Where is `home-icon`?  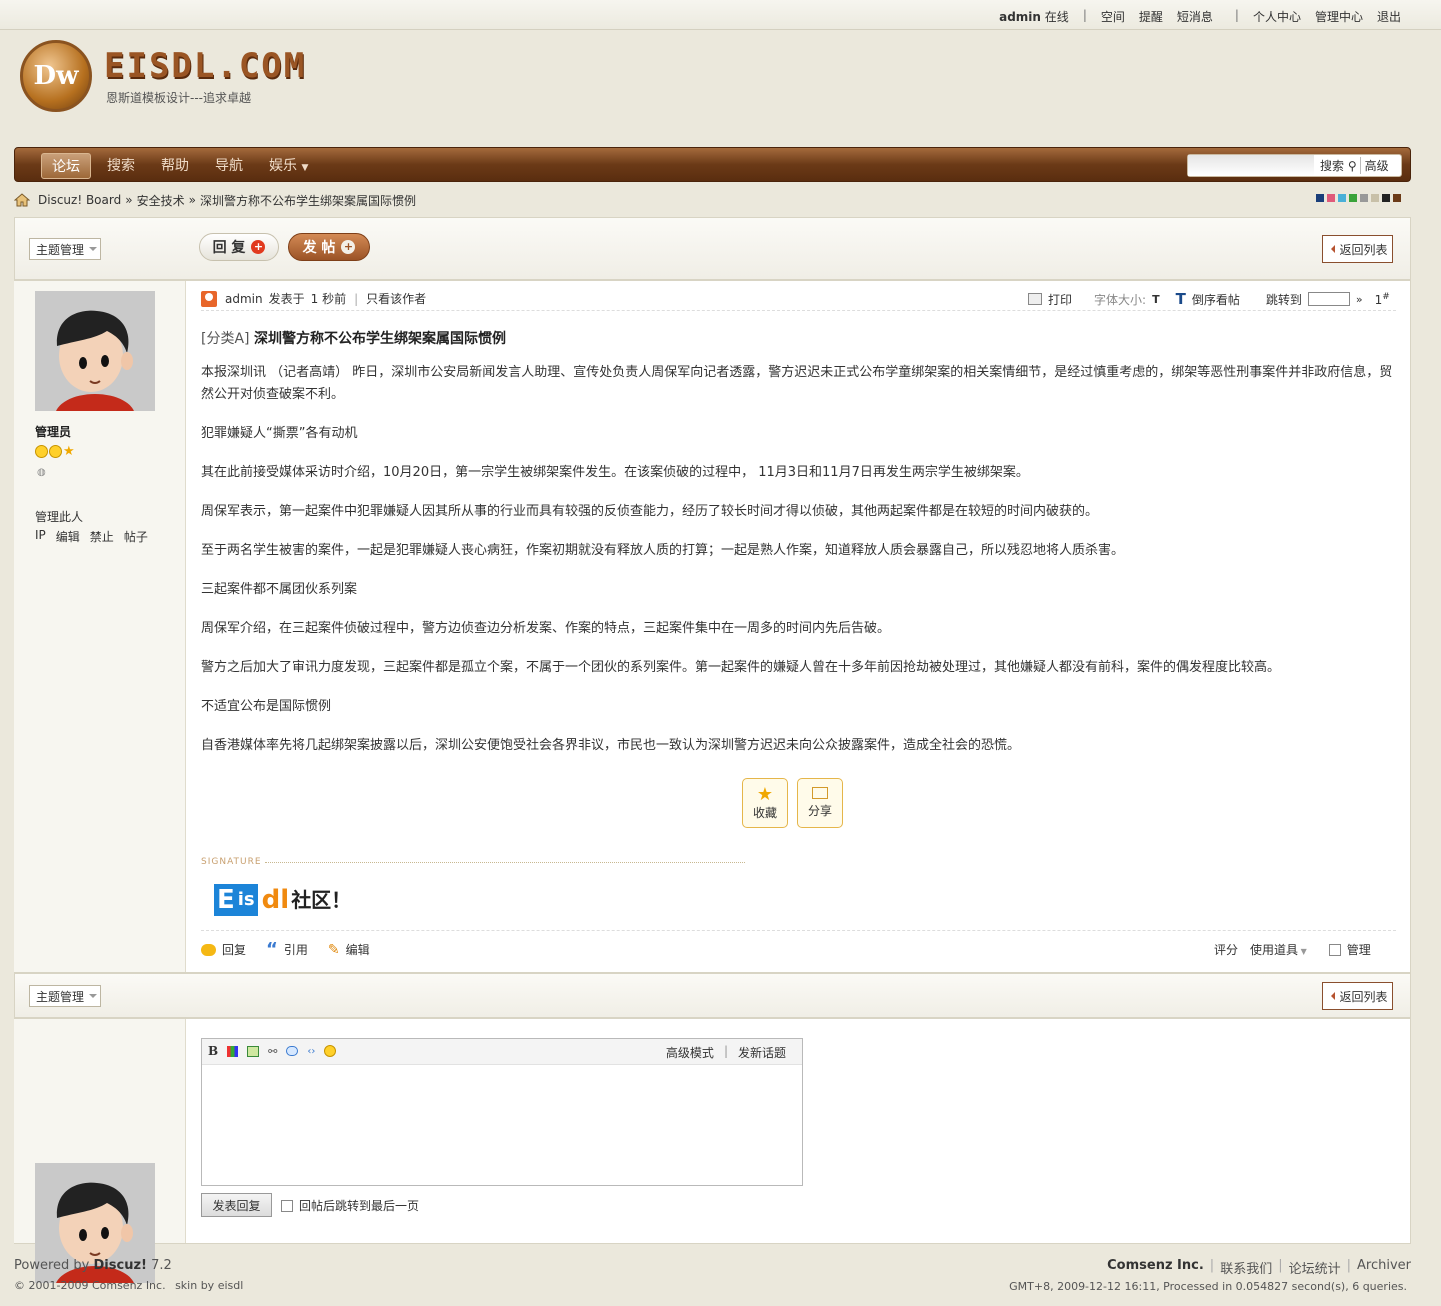
home-icon is located at coordinates (22, 200).